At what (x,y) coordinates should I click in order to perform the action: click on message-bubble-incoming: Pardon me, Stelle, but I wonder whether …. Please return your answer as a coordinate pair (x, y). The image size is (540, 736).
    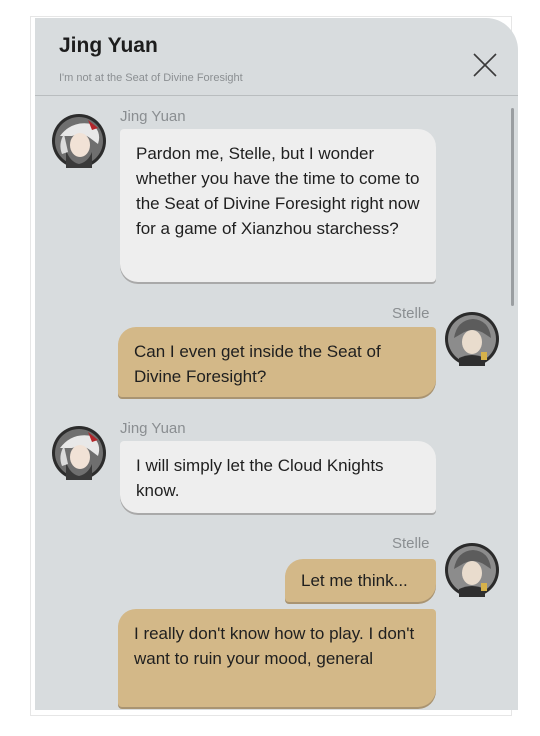
    Looking at the image, I should click on (278, 205).